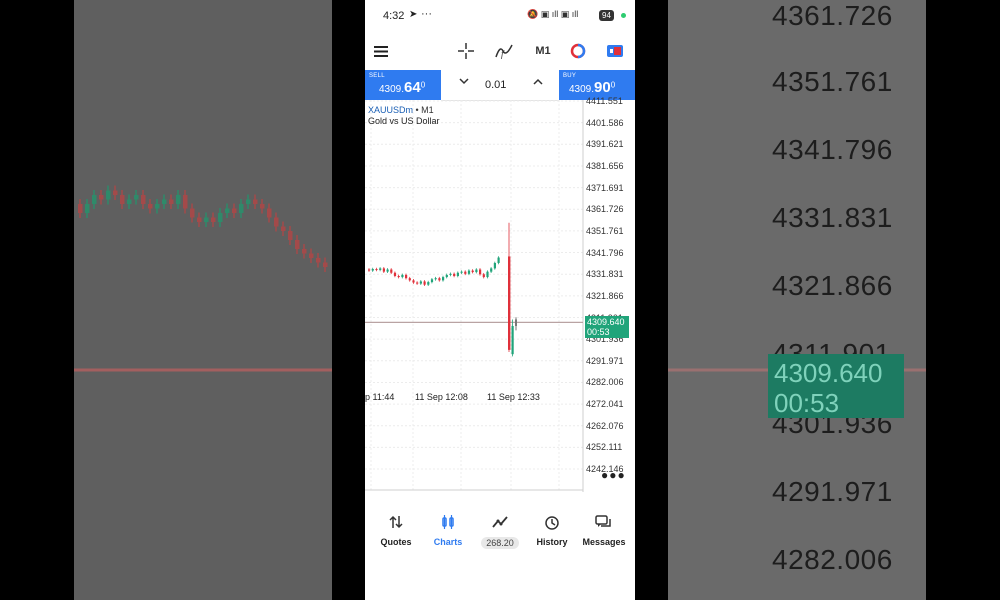 Image resolution: width=1000 pixels, height=600 pixels. What do you see at coordinates (832, 149) in the screenshot?
I see `bg-price-label: 4341.796` at bounding box center [832, 149].